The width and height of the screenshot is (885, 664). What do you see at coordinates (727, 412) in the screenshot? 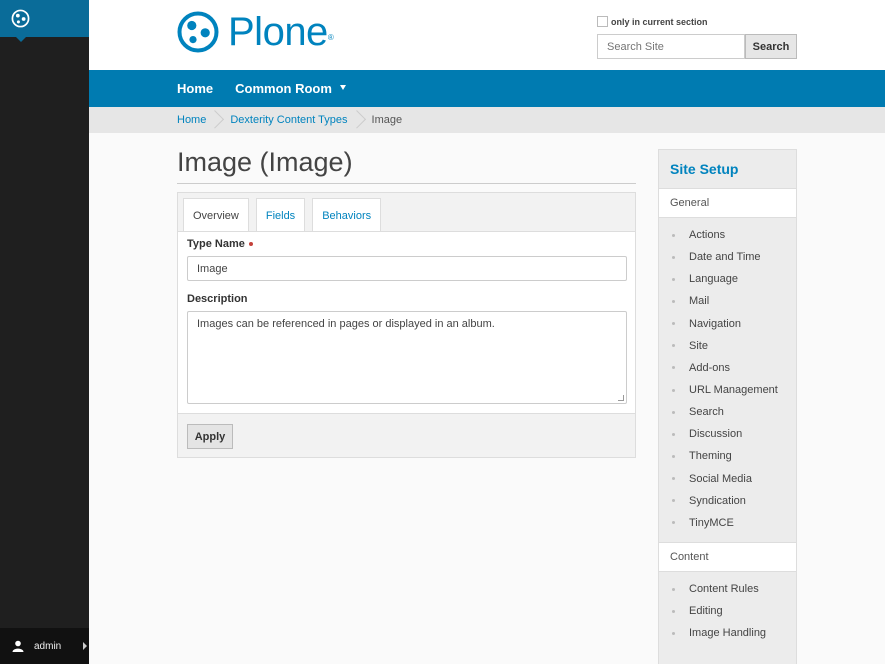
I see `sidebar-item-search: Search` at bounding box center [727, 412].